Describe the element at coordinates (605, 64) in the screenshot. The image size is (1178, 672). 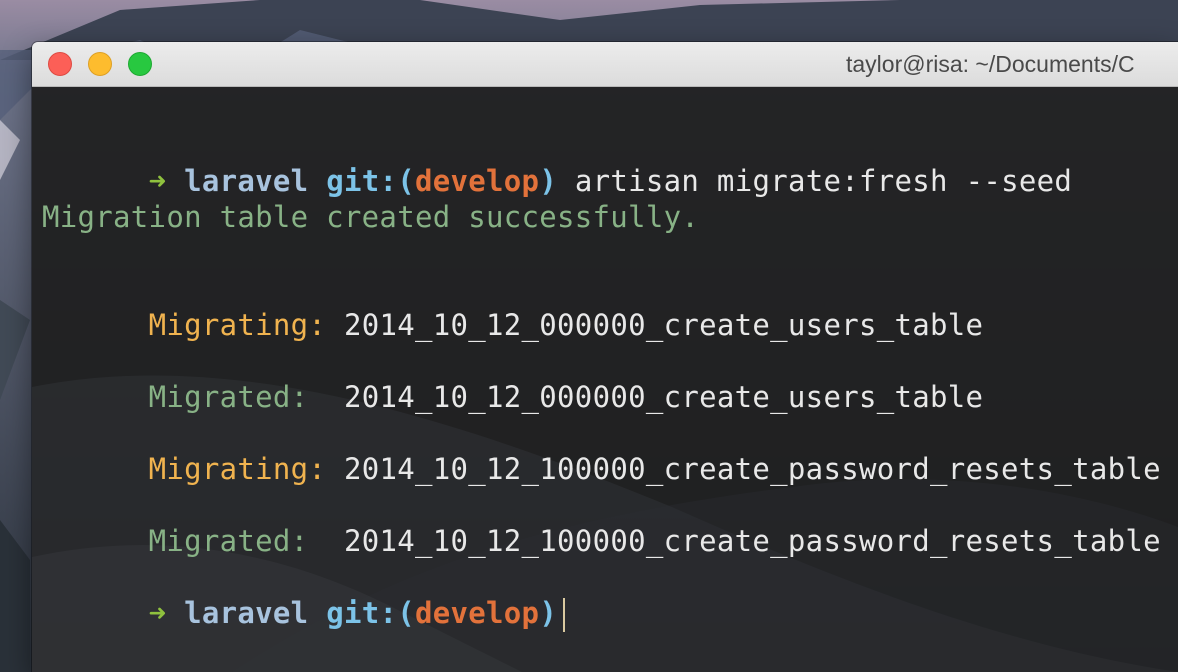
I see `title-bar: taylor@risa: ~/Documents/C` at that location.